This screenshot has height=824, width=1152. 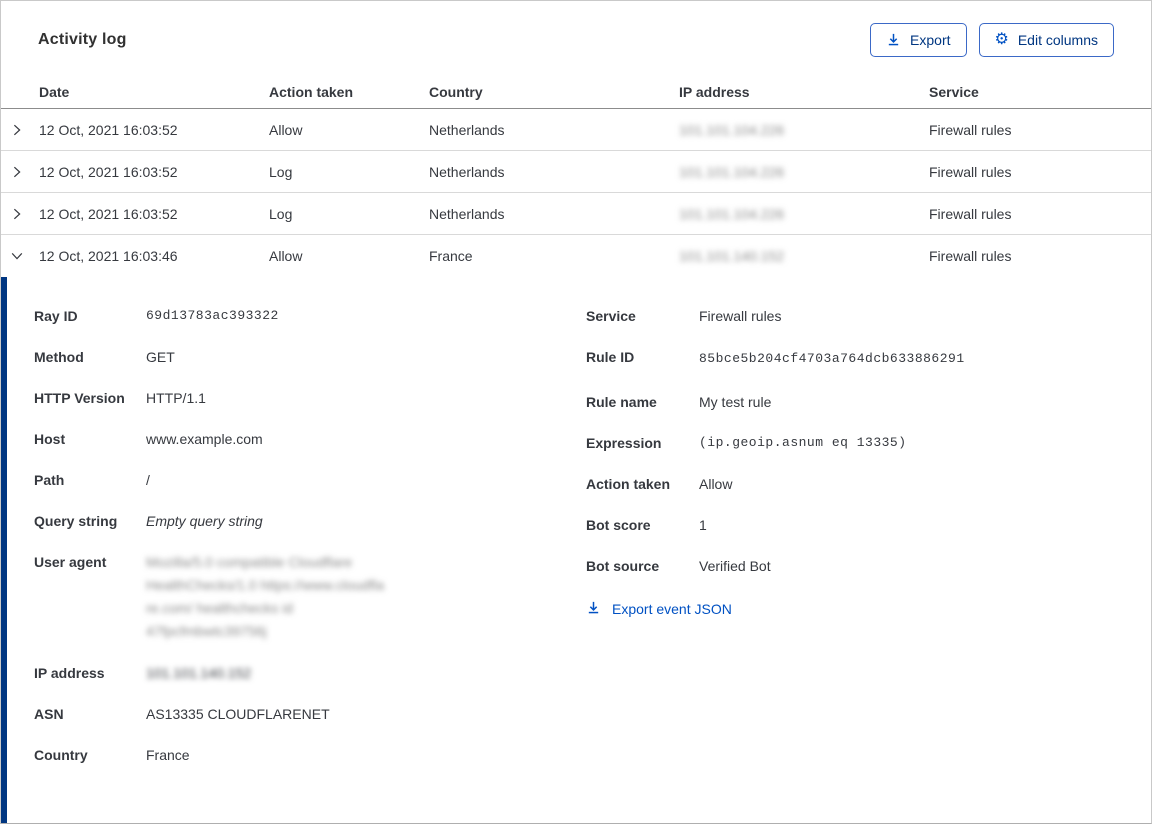 What do you see at coordinates (311, 91) in the screenshot?
I see `column-header-action-taken: Action taken` at bounding box center [311, 91].